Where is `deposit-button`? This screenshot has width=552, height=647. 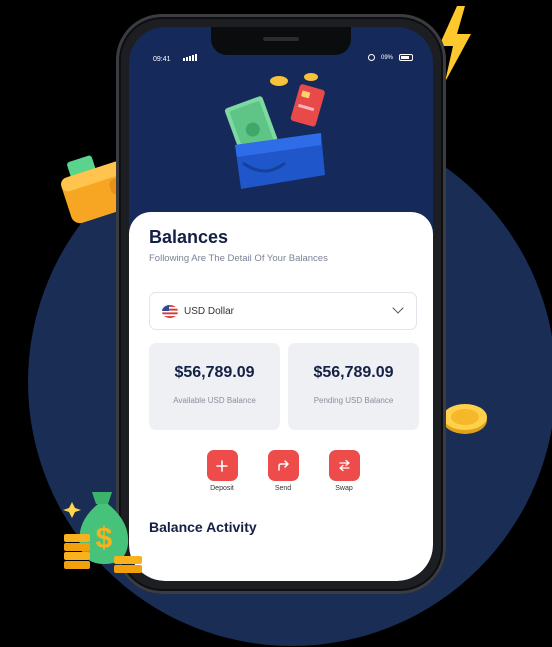
deposit-button is located at coordinates (222, 465).